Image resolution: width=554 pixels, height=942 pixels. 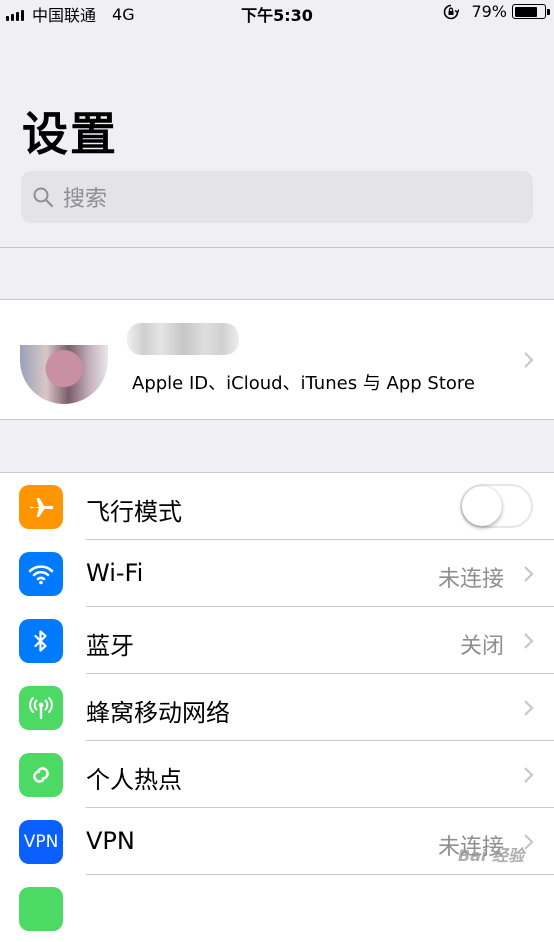 I want to click on wifi-row: Wi-Fi 未连接, so click(x=277, y=573).